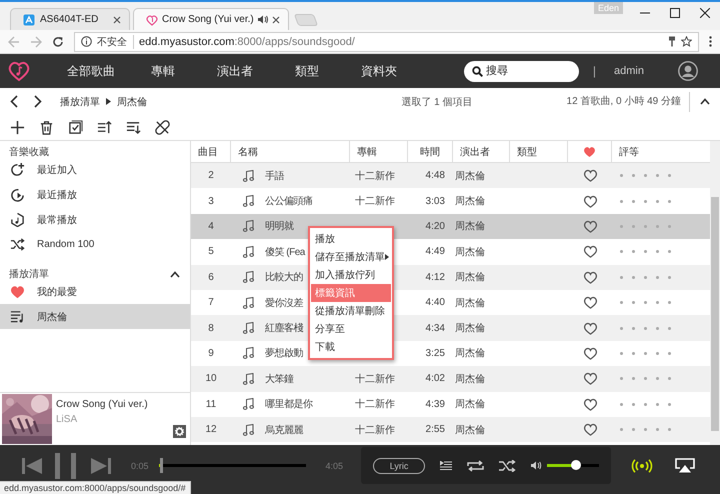  What do you see at coordinates (132, 101) in the screenshot?
I see `breadcrumb-item: 周杰倫` at bounding box center [132, 101].